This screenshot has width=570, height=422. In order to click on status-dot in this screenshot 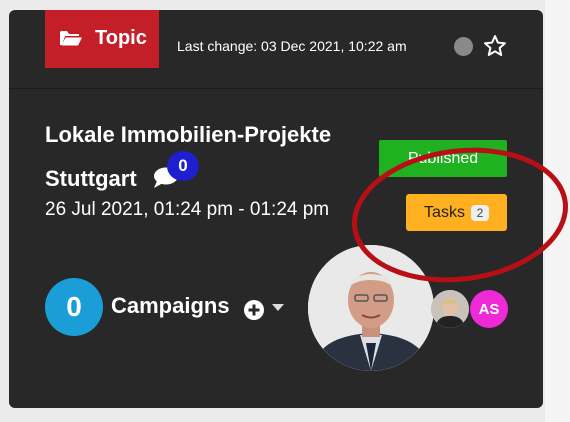, I will do `click(463, 46)`.